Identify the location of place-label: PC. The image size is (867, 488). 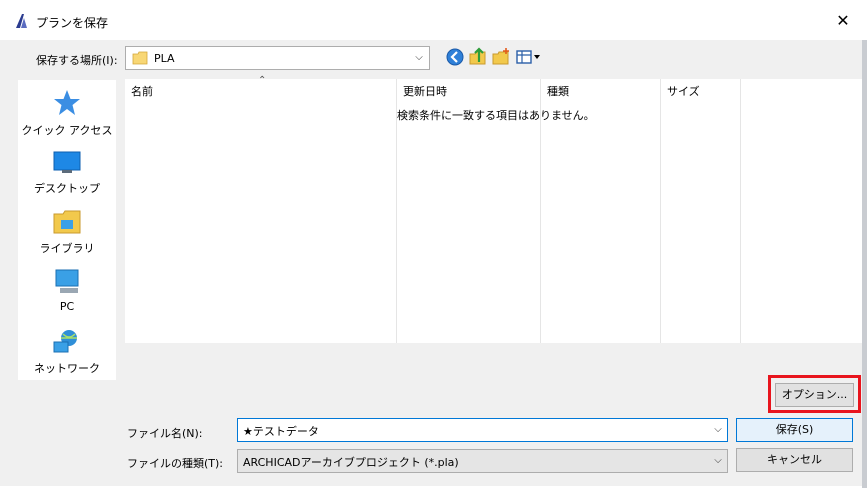
(67, 306).